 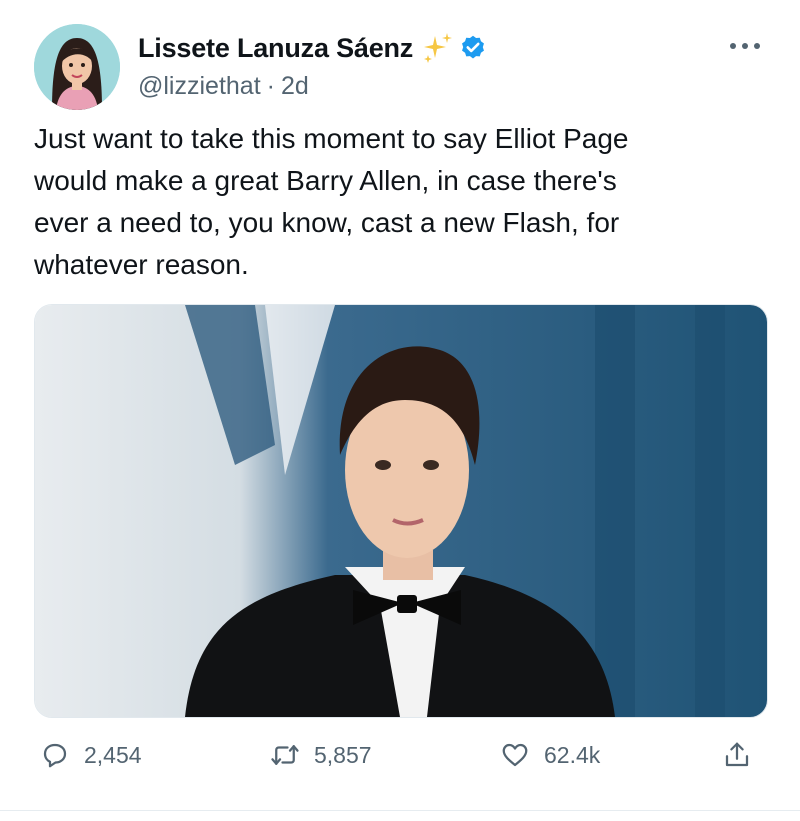 What do you see at coordinates (400, 755) in the screenshot?
I see `tweet-actions: 2,454 5,857 62.4k` at bounding box center [400, 755].